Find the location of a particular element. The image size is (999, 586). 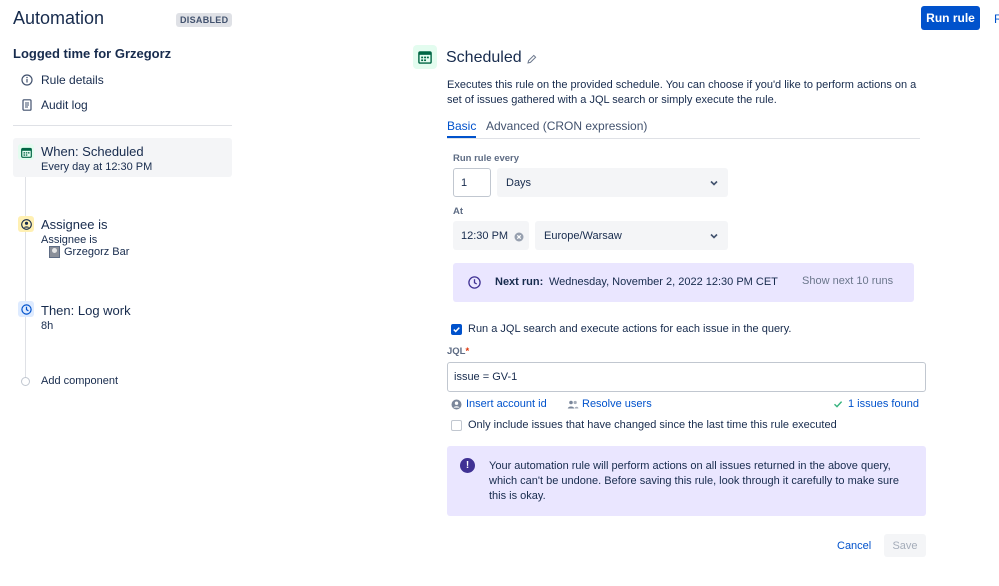

timezone-value: Europe/Warsaw is located at coordinates (583, 235).